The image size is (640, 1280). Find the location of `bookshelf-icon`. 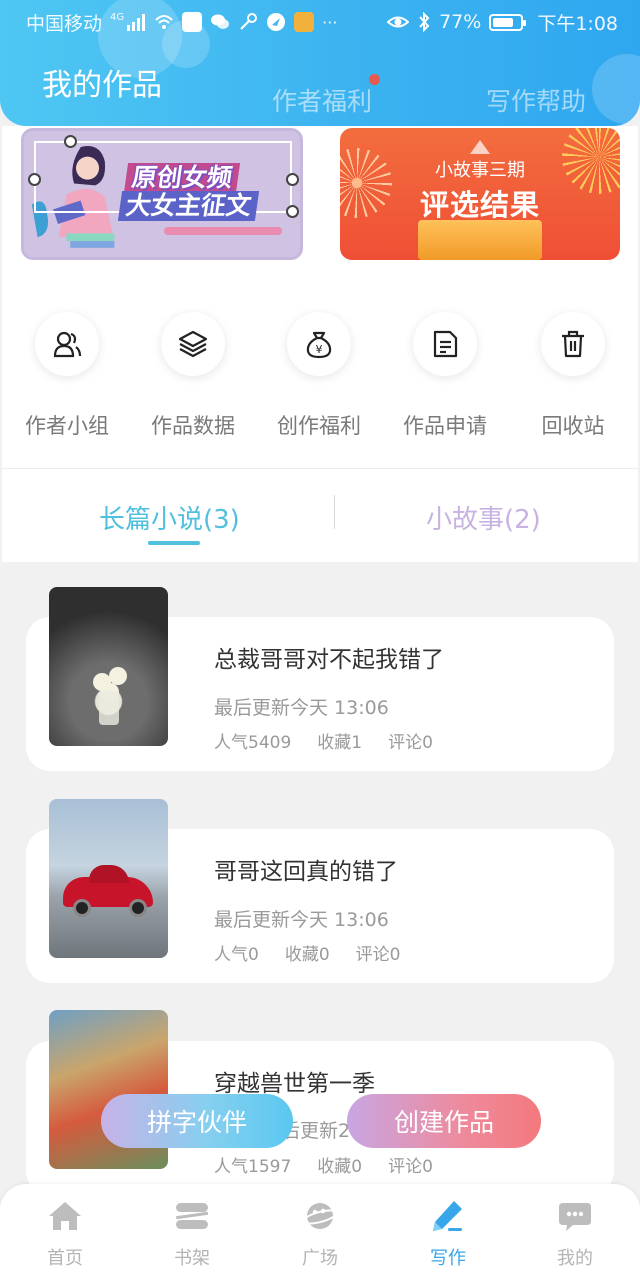

bookshelf-icon is located at coordinates (192, 1216).